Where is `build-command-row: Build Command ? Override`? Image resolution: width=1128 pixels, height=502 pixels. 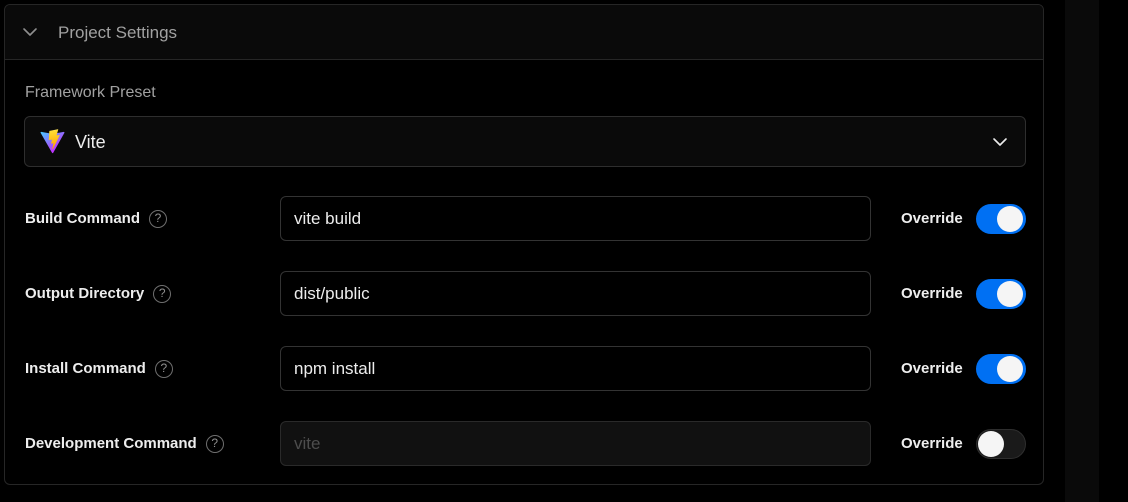
build-command-row: Build Command ? Override is located at coordinates (524, 219).